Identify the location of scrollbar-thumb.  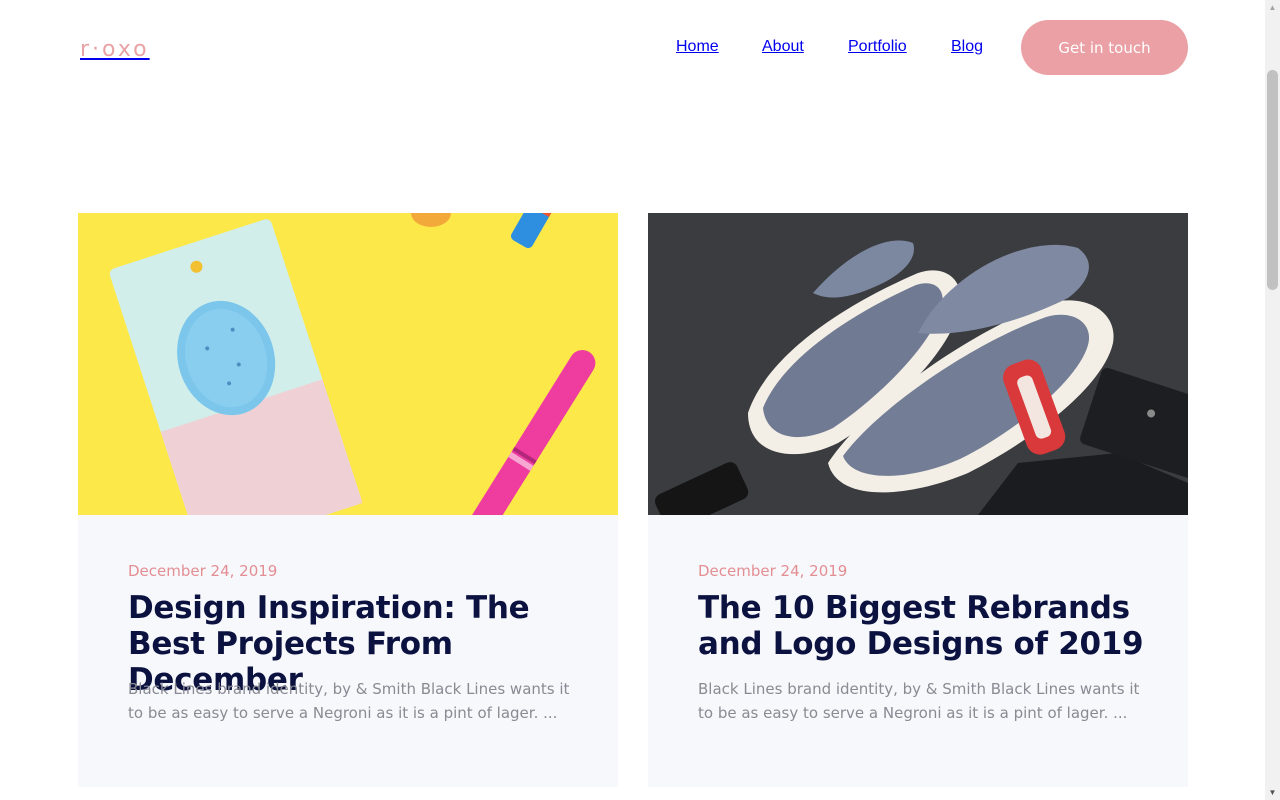
(1272, 180).